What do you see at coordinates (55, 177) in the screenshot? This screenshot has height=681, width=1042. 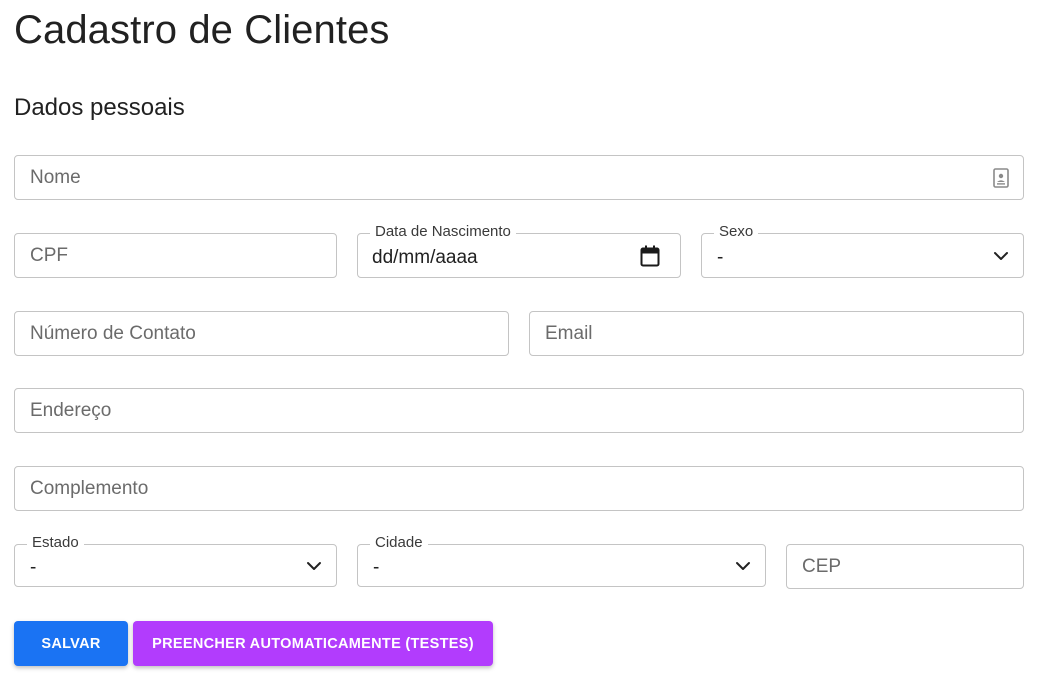 I see `name-placeholder: Nome` at bounding box center [55, 177].